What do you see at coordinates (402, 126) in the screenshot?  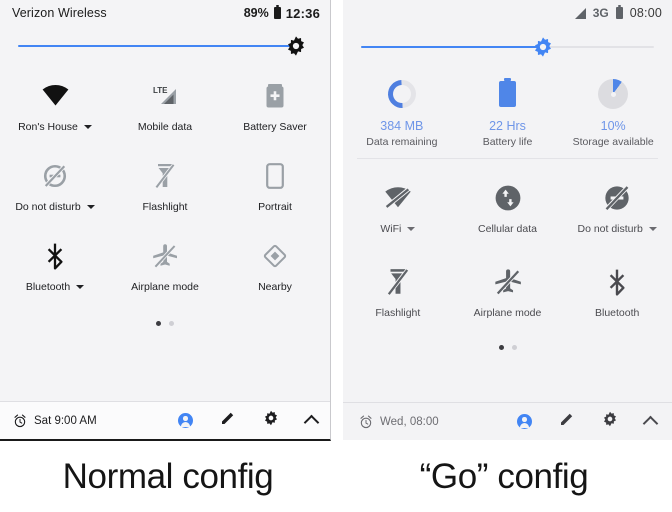 I see `stat-value: 384 MB` at bounding box center [402, 126].